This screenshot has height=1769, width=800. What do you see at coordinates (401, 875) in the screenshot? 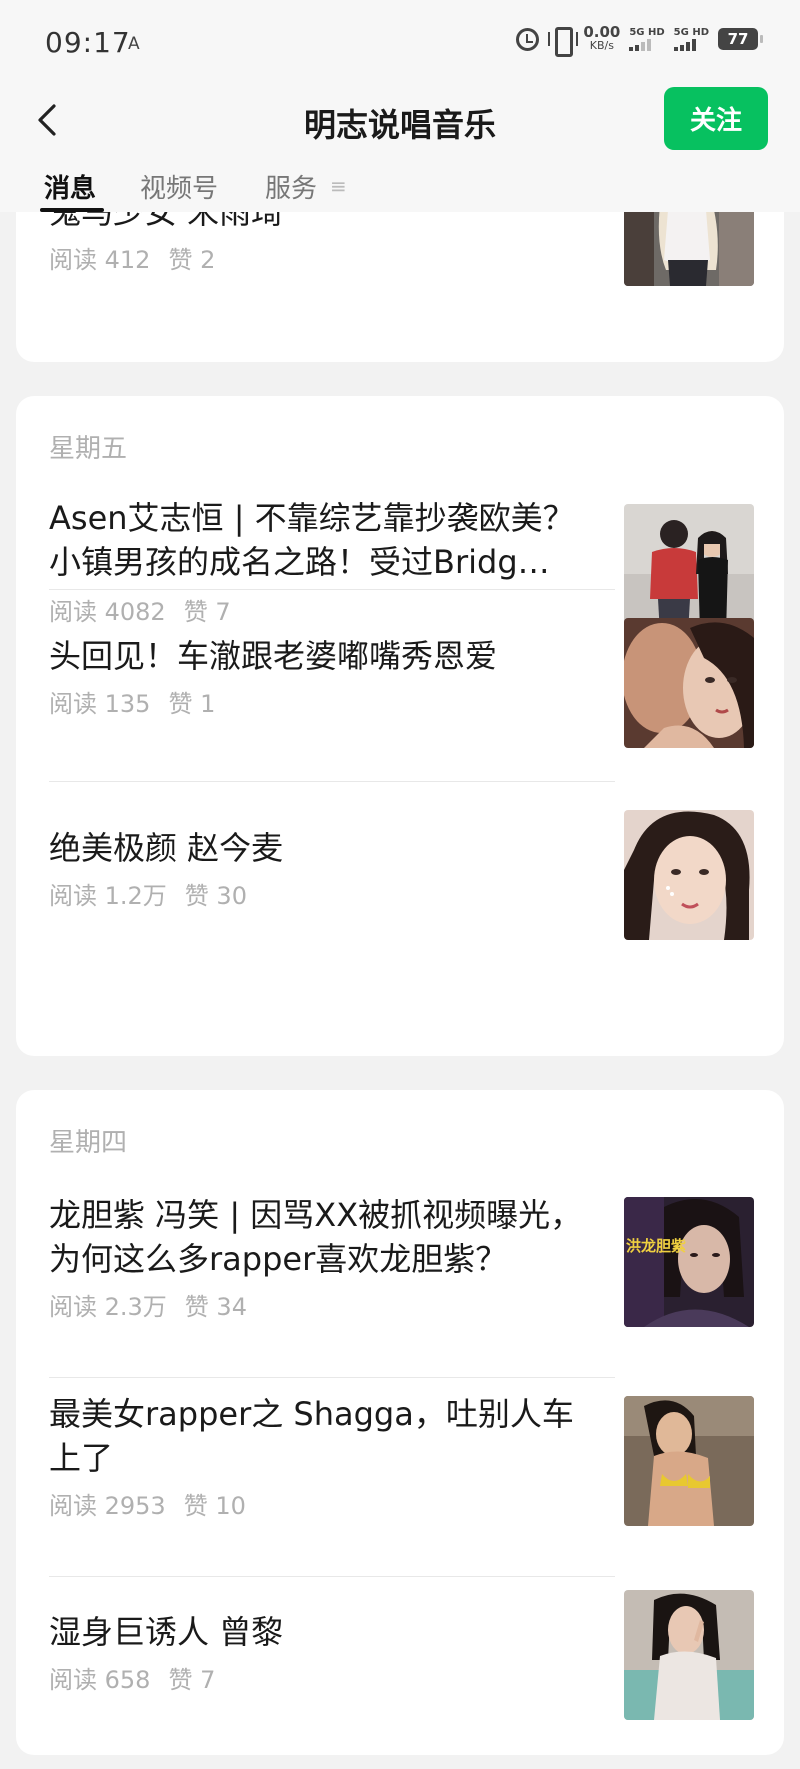
I see `article-item: 绝美极颜 赵今麦 阅读 1.2万赞 30` at bounding box center [401, 875].